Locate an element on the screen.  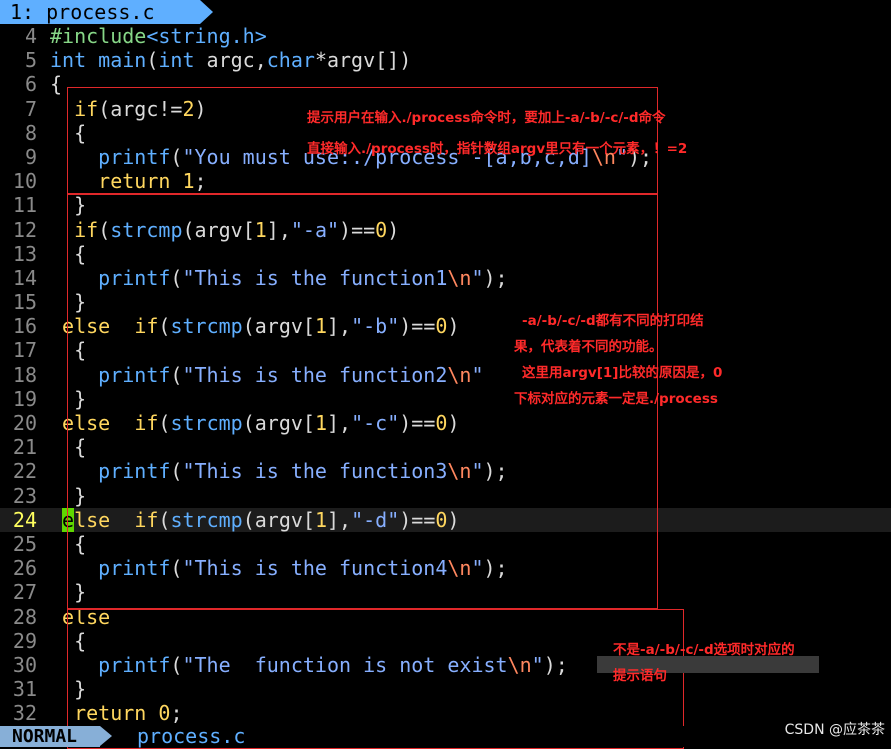
mode-indicator: NORMAL is located at coordinates (50, 736).